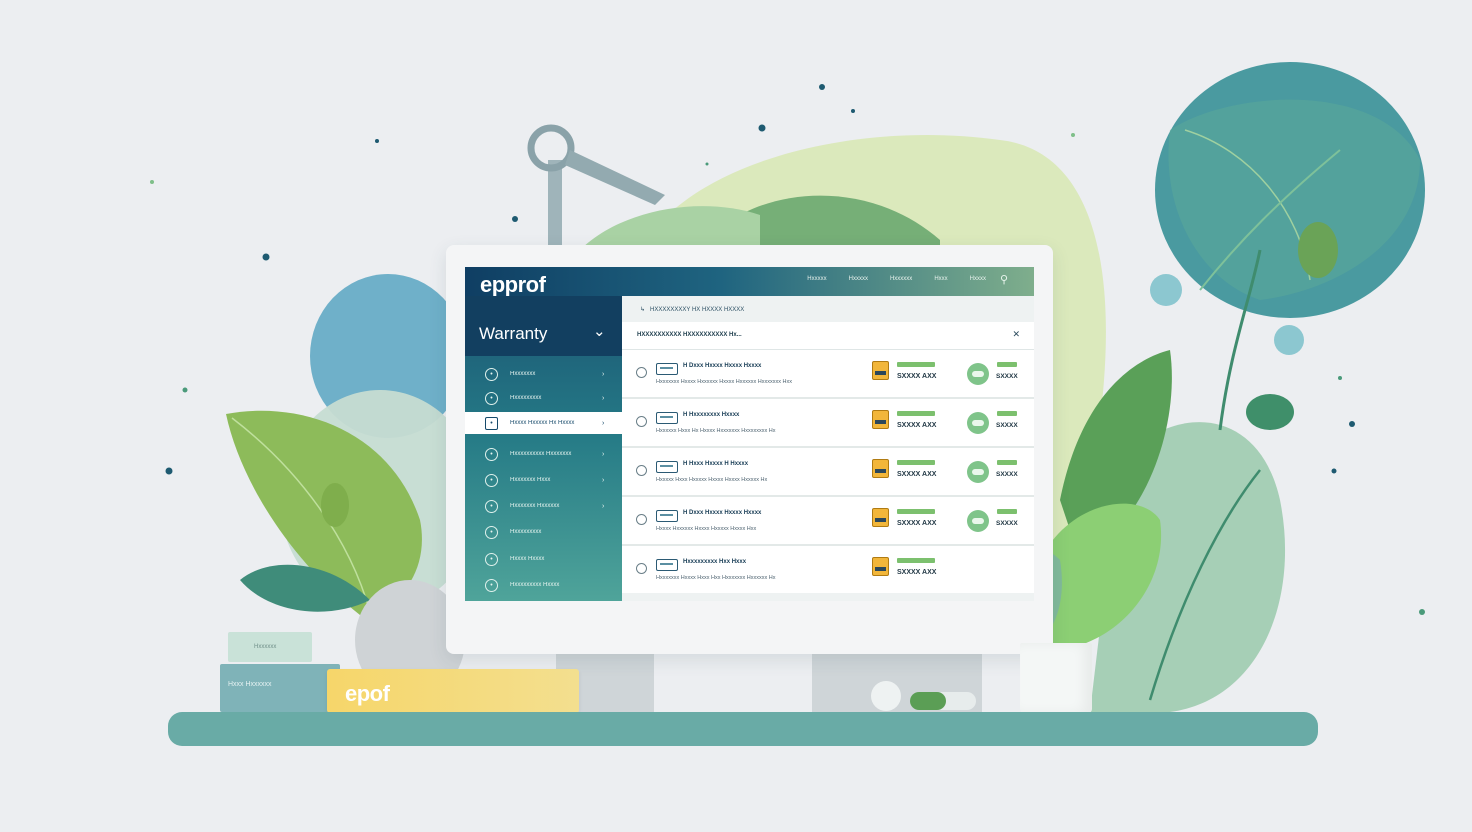  Describe the element at coordinates (1016, 334) in the screenshot. I see `close-icon: ✕` at that location.